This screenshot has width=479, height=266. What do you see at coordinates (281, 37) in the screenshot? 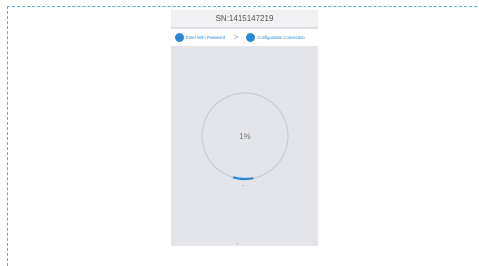
I see `step-2-label: Configuration Connection` at bounding box center [281, 37].